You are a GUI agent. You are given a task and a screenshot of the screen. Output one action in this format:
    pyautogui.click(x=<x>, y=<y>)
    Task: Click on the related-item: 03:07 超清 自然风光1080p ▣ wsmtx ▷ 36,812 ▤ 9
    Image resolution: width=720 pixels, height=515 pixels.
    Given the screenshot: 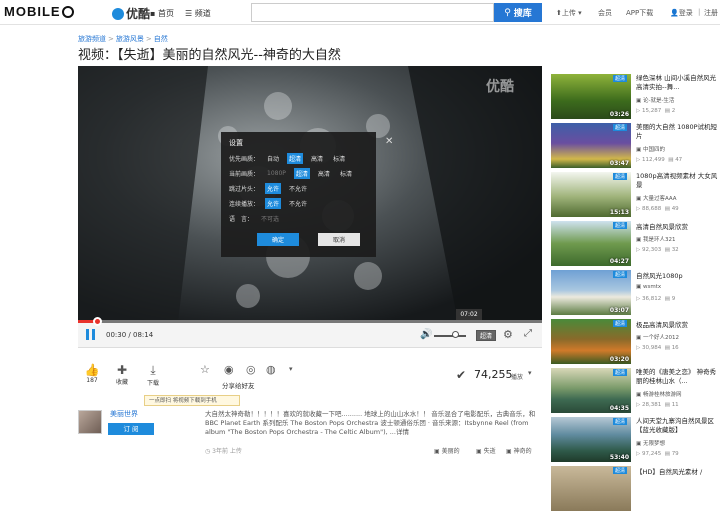 What is the action you would take?
    pyautogui.click(x=635, y=294)
    